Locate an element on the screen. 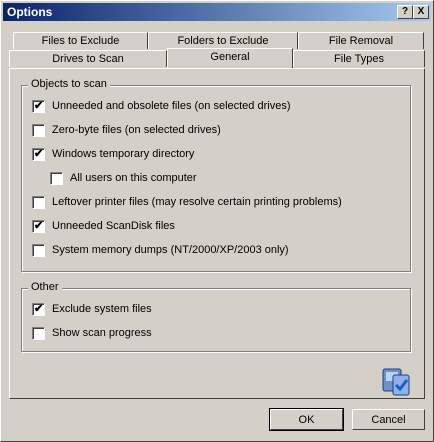 The width and height of the screenshot is (434, 442). checkbox-label: Zero-byte files (on selected drives) is located at coordinates (136, 130).